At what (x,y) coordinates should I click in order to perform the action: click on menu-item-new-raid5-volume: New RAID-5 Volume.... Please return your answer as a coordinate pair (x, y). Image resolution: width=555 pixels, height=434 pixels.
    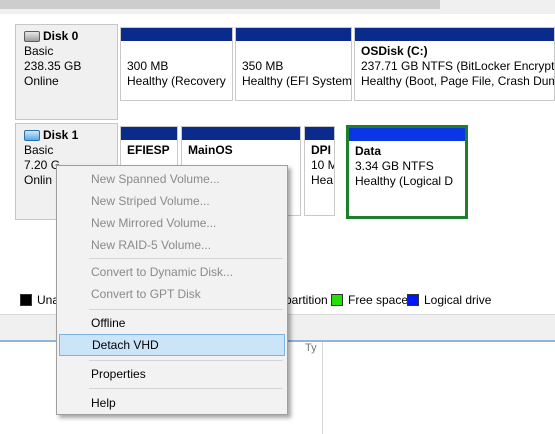
    Looking at the image, I should click on (172, 245).